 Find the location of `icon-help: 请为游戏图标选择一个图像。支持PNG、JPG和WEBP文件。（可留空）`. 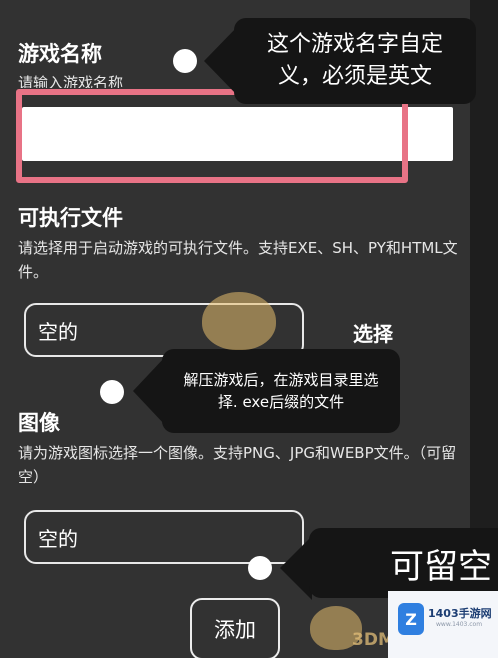

icon-help: 请为游戏图标选择一个图像。支持PNG、JPG和WEBP文件。（可留空） is located at coordinates (237, 465).